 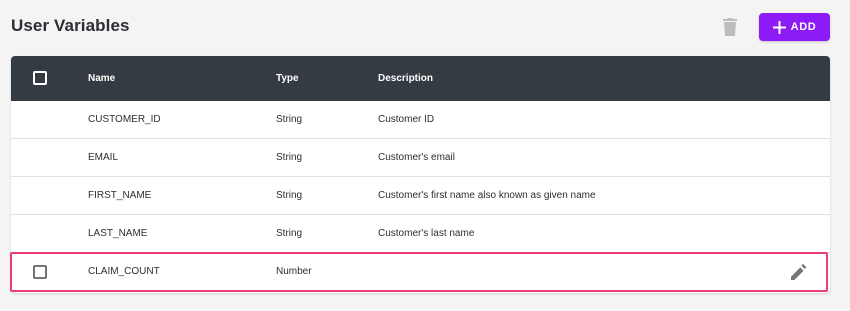 I want to click on edit-button, so click(x=799, y=272).